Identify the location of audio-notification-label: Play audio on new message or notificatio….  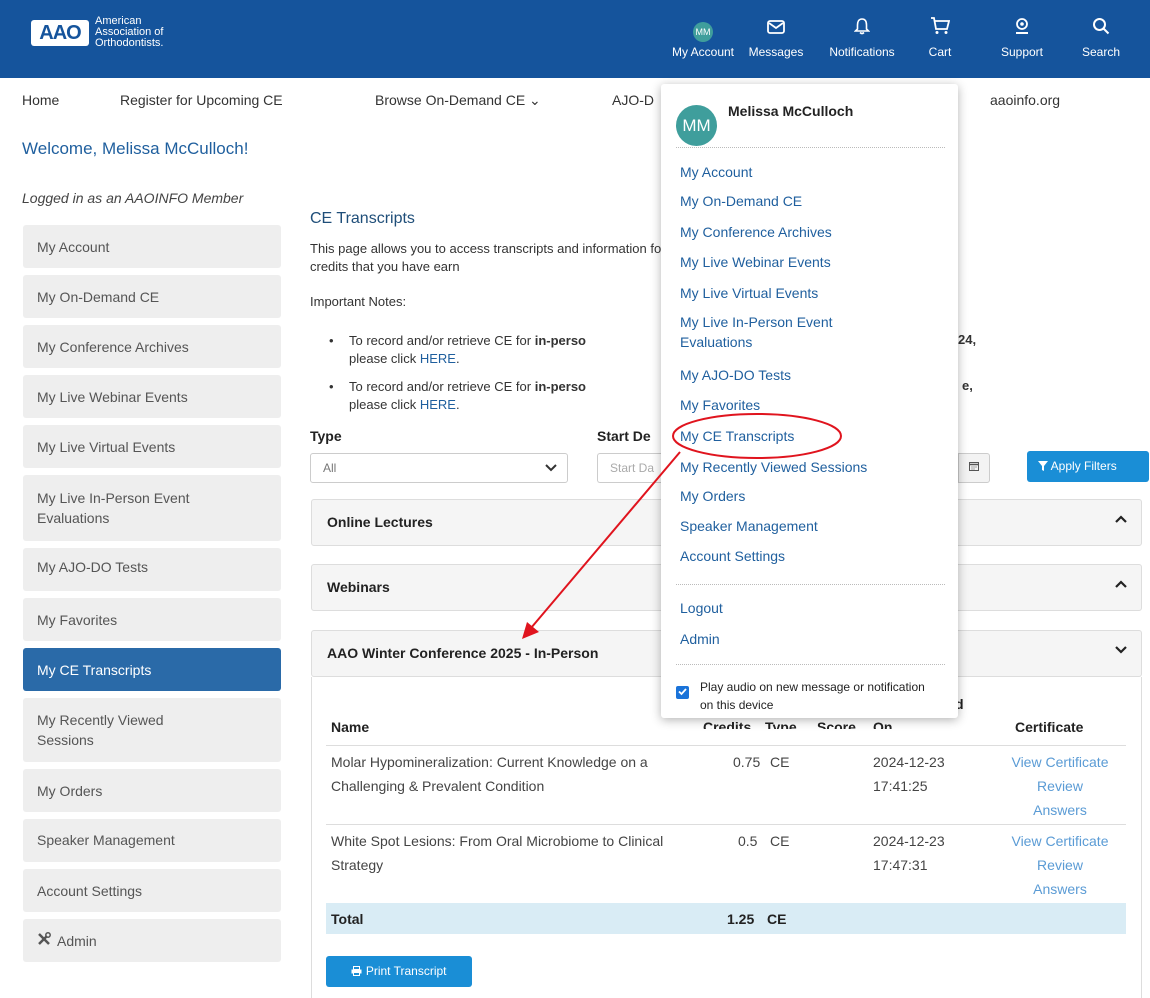
(812, 696).